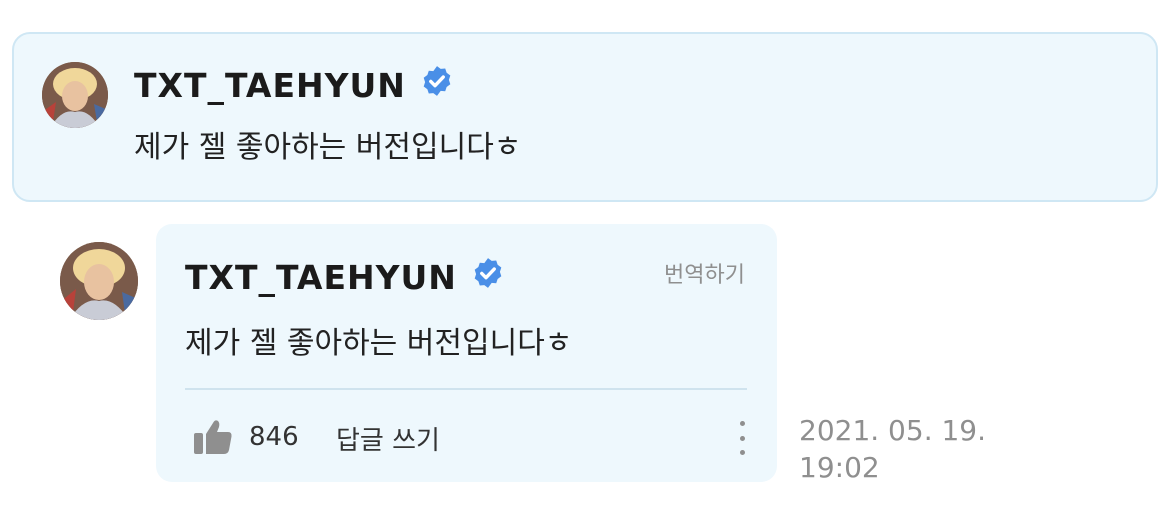  What do you see at coordinates (321, 277) in the screenshot?
I see `reply-author-name: TXT_TAEHYUN` at bounding box center [321, 277].